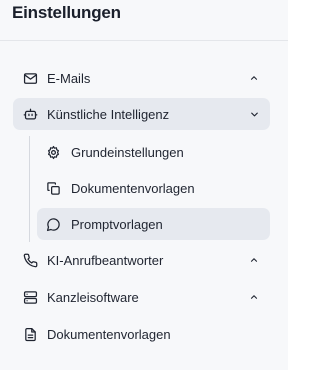  Describe the element at coordinates (29, 189) in the screenshot. I see `submenu-tree-line` at that location.